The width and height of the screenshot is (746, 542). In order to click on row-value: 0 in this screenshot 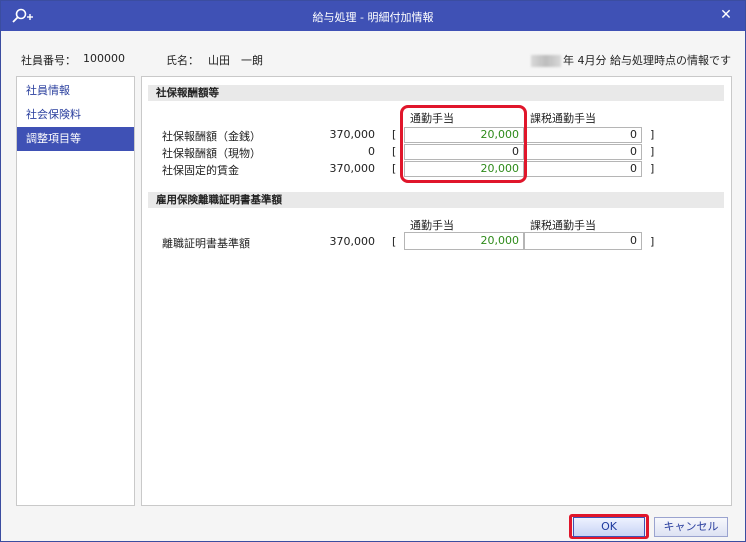, I will do `click(371, 151)`.